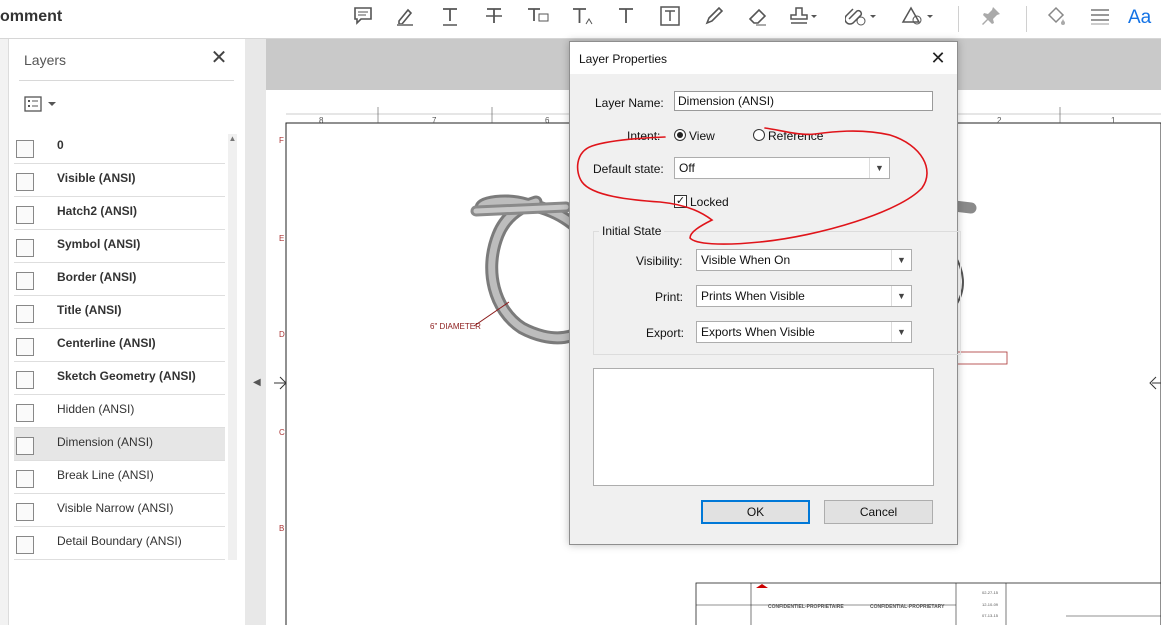 The width and height of the screenshot is (1161, 625). Describe the element at coordinates (806, 607) in the screenshot. I see `title-block-text: CONFIDENTIEL-PROPRIETAIRE` at that location.